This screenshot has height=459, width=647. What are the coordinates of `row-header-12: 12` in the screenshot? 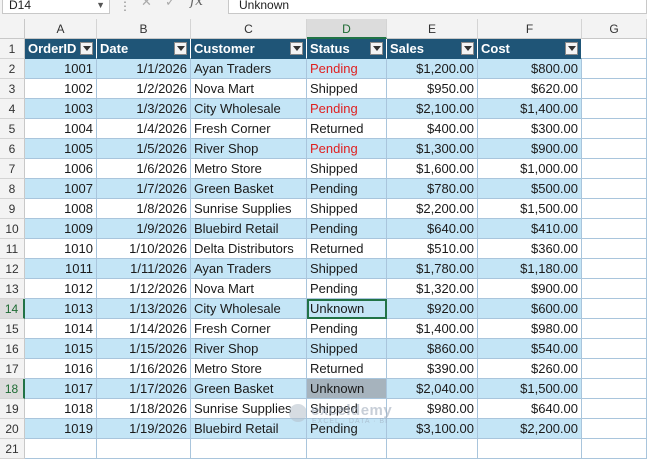 It's located at (12, 269).